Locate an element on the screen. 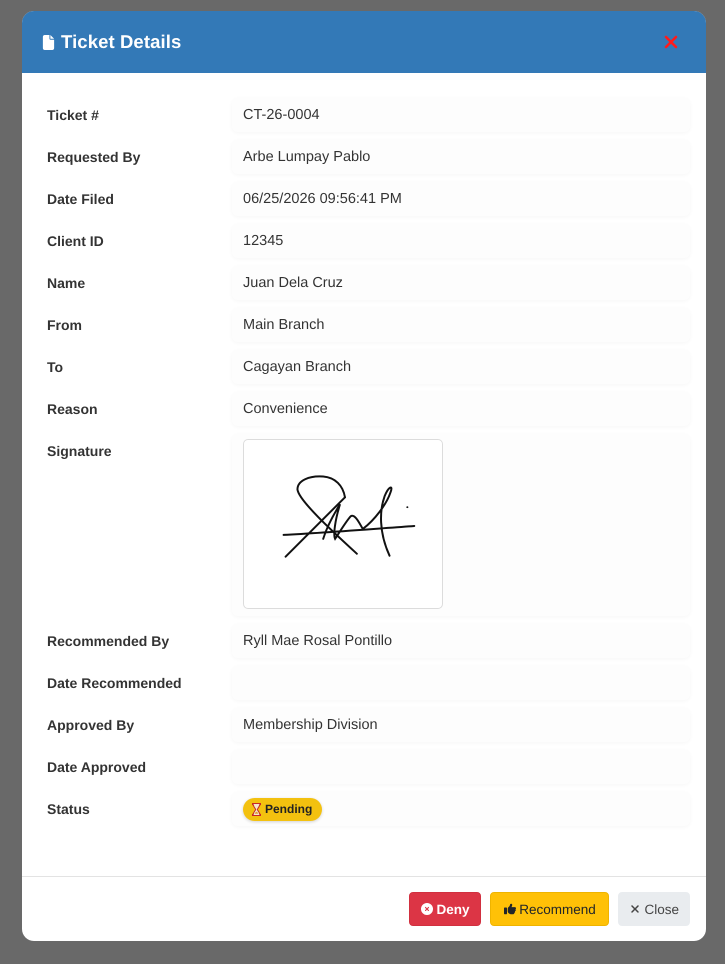 This screenshot has height=964, width=725. recommend-button: Recommend is located at coordinates (550, 909).